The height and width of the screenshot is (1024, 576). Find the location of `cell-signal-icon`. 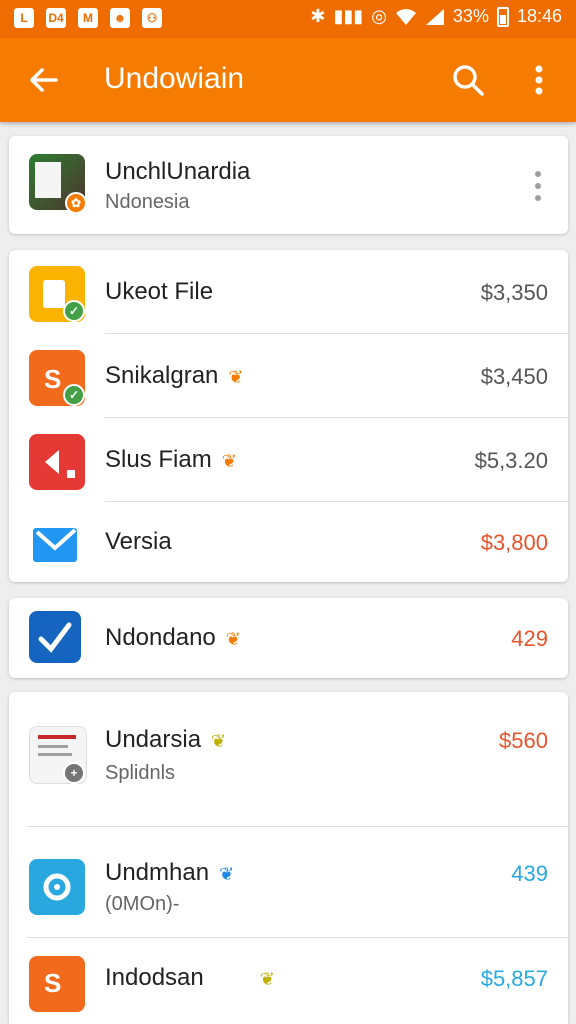

cell-signal-icon is located at coordinates (434, 16).